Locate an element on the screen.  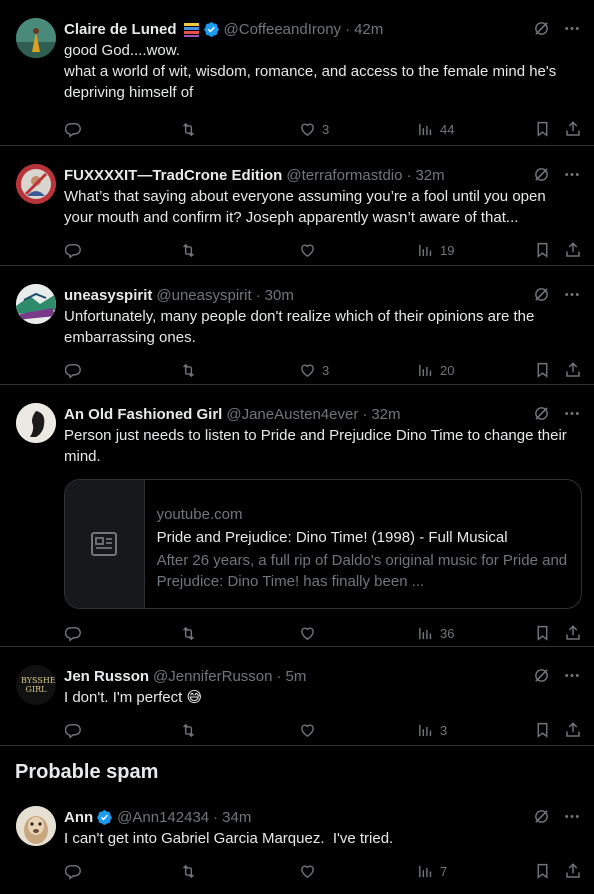
avatar: BYSSHE GIRL is located at coordinates (36, 685).